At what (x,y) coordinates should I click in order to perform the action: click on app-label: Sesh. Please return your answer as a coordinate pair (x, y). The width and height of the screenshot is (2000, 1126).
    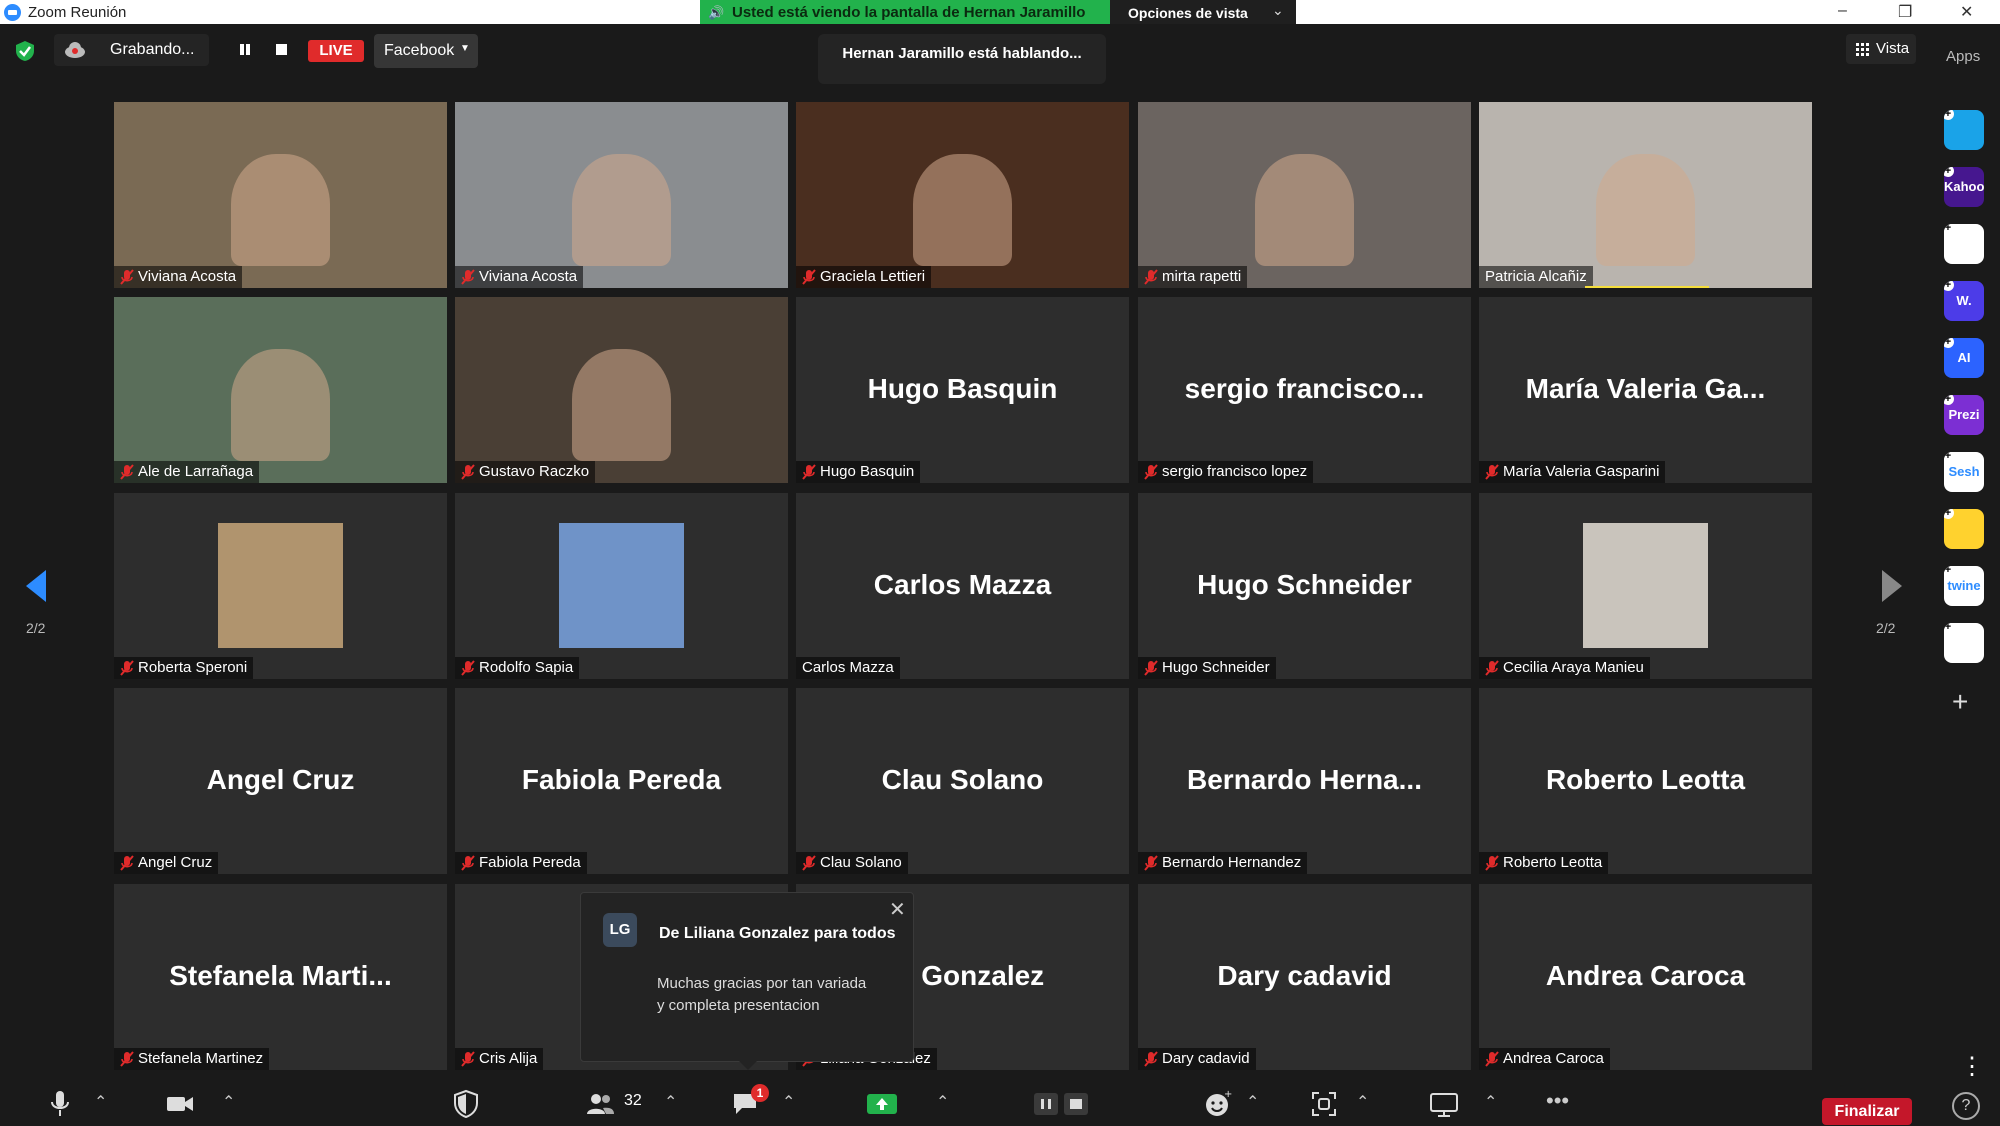
    Looking at the image, I should click on (1964, 471).